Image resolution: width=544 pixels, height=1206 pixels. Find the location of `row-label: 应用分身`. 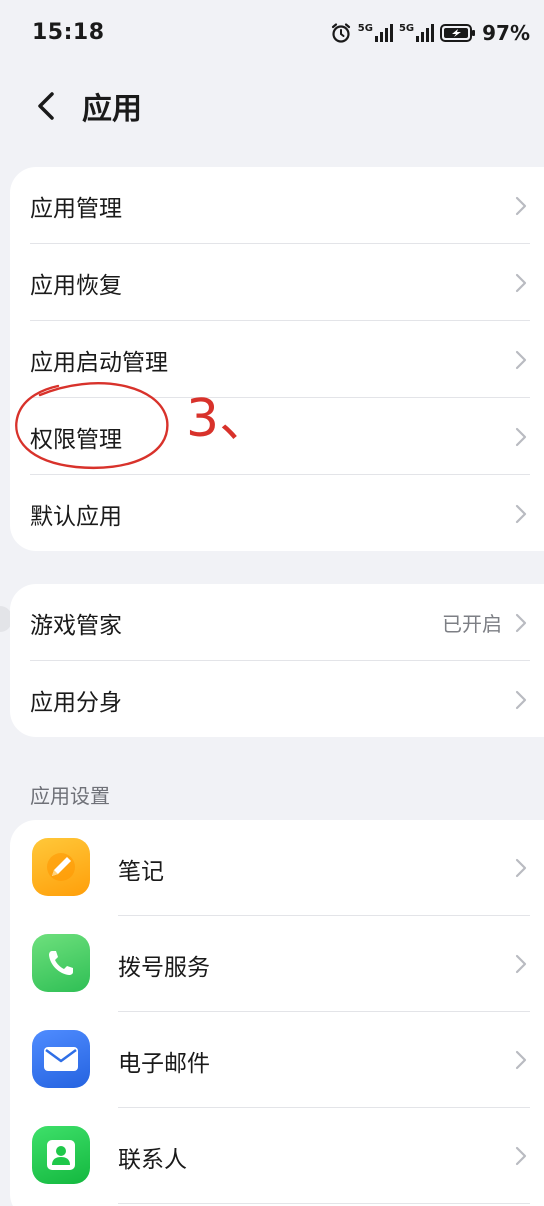

row-label: 应用分身 is located at coordinates (76, 702).